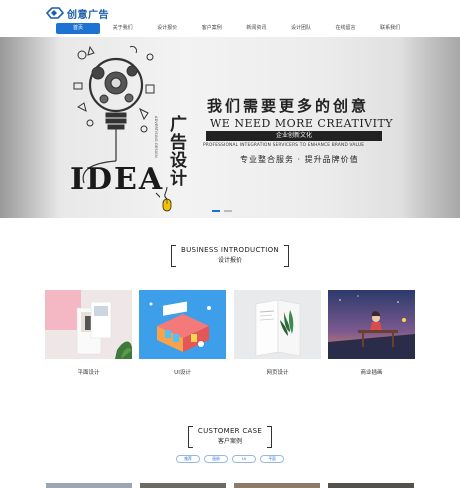 The image size is (460, 488). What do you see at coordinates (256, 28) in the screenshot?
I see `nav-item-news: 新闻资讯` at bounding box center [256, 28].